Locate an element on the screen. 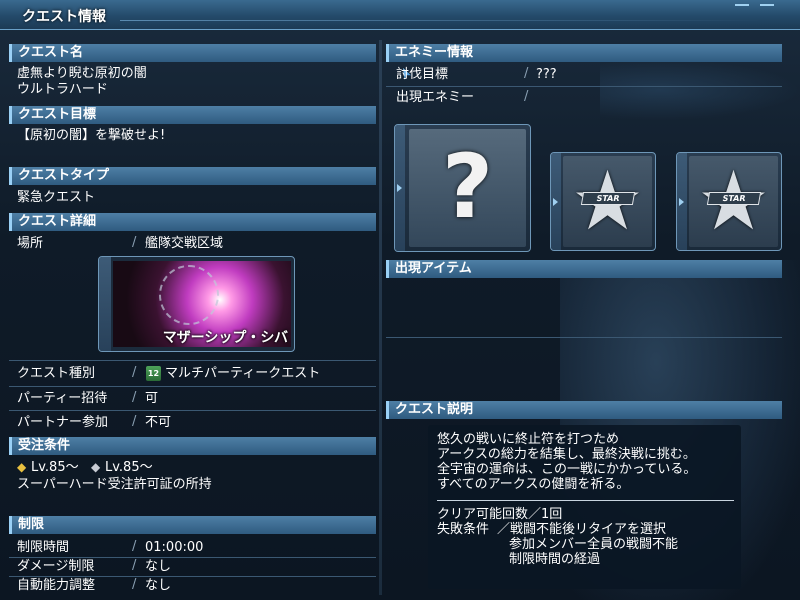 The image size is (800, 600). location-label: 場所 is located at coordinates (30, 243).